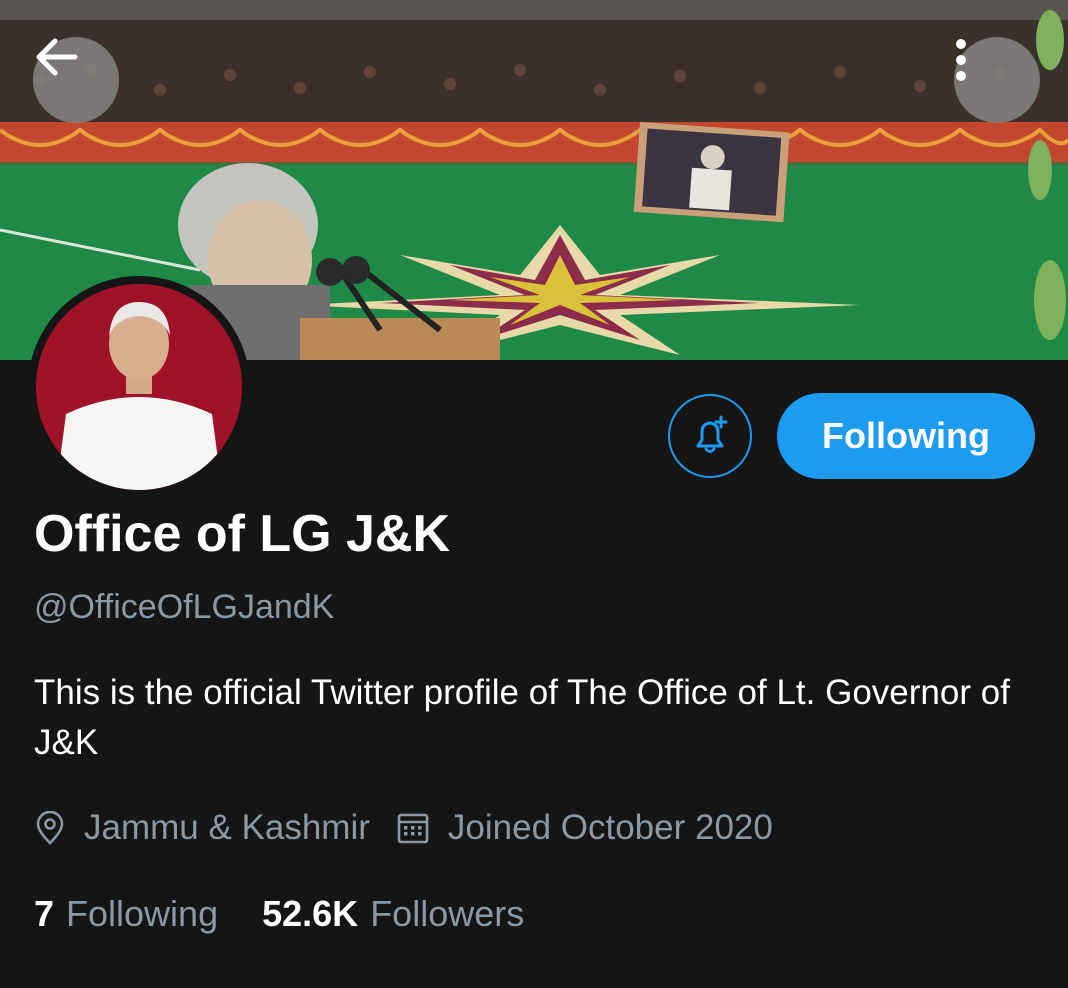  Describe the element at coordinates (413, 828) in the screenshot. I see `calendar-icon` at that location.